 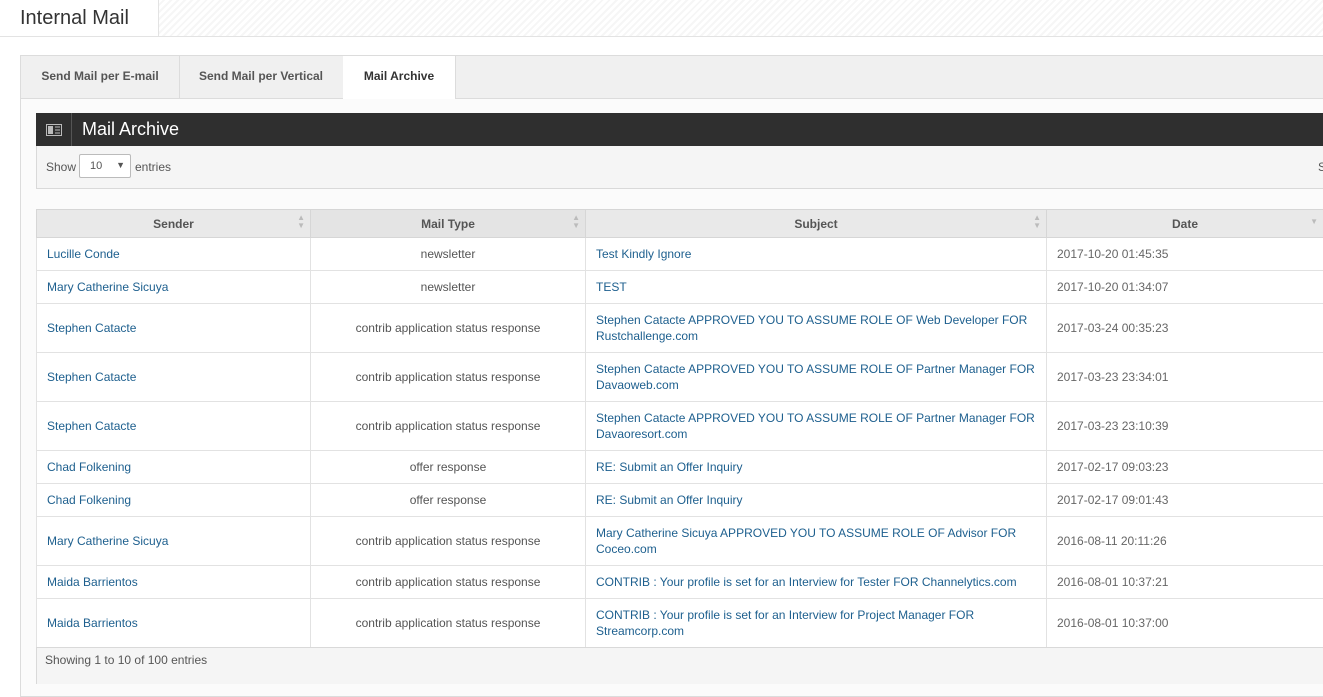 I want to click on mail-type-text: offer response, so click(x=448, y=467).